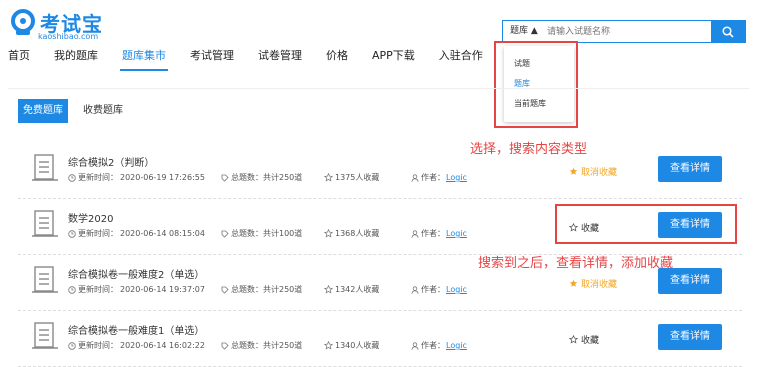  I want to click on bank-favorites: 1368 人收藏, so click(351, 233).